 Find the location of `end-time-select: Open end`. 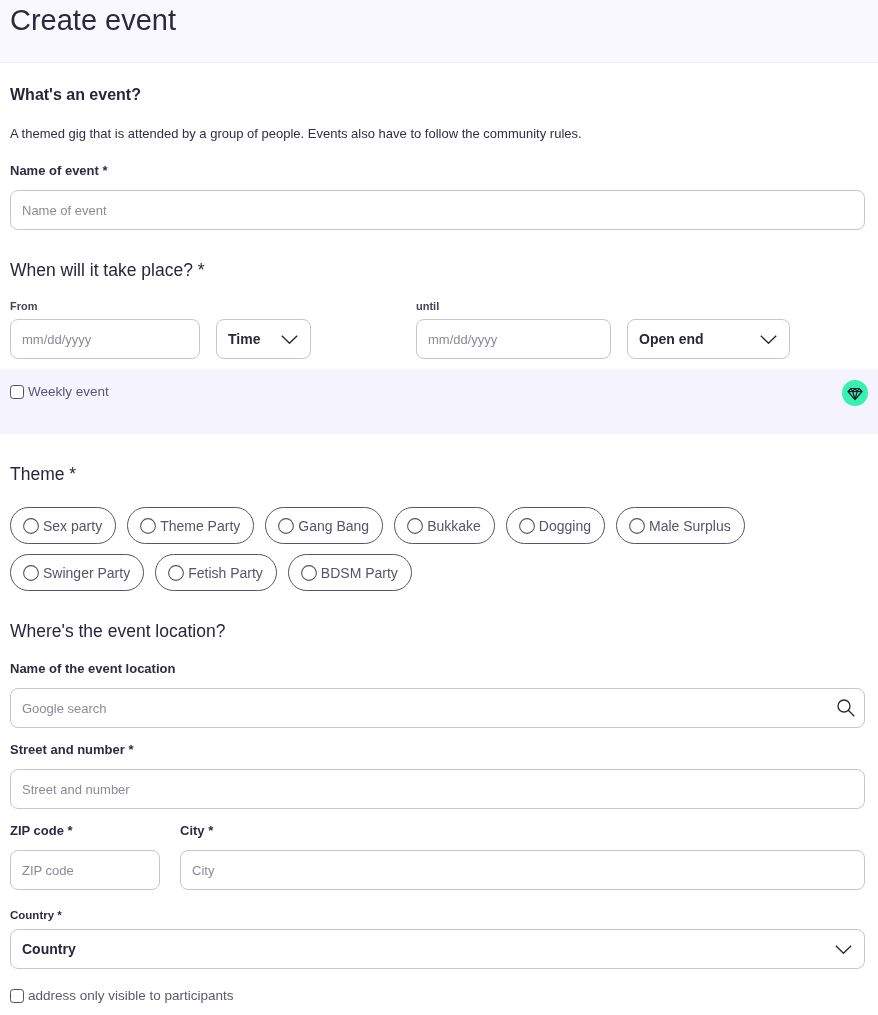

end-time-select: Open end is located at coordinates (708, 339).